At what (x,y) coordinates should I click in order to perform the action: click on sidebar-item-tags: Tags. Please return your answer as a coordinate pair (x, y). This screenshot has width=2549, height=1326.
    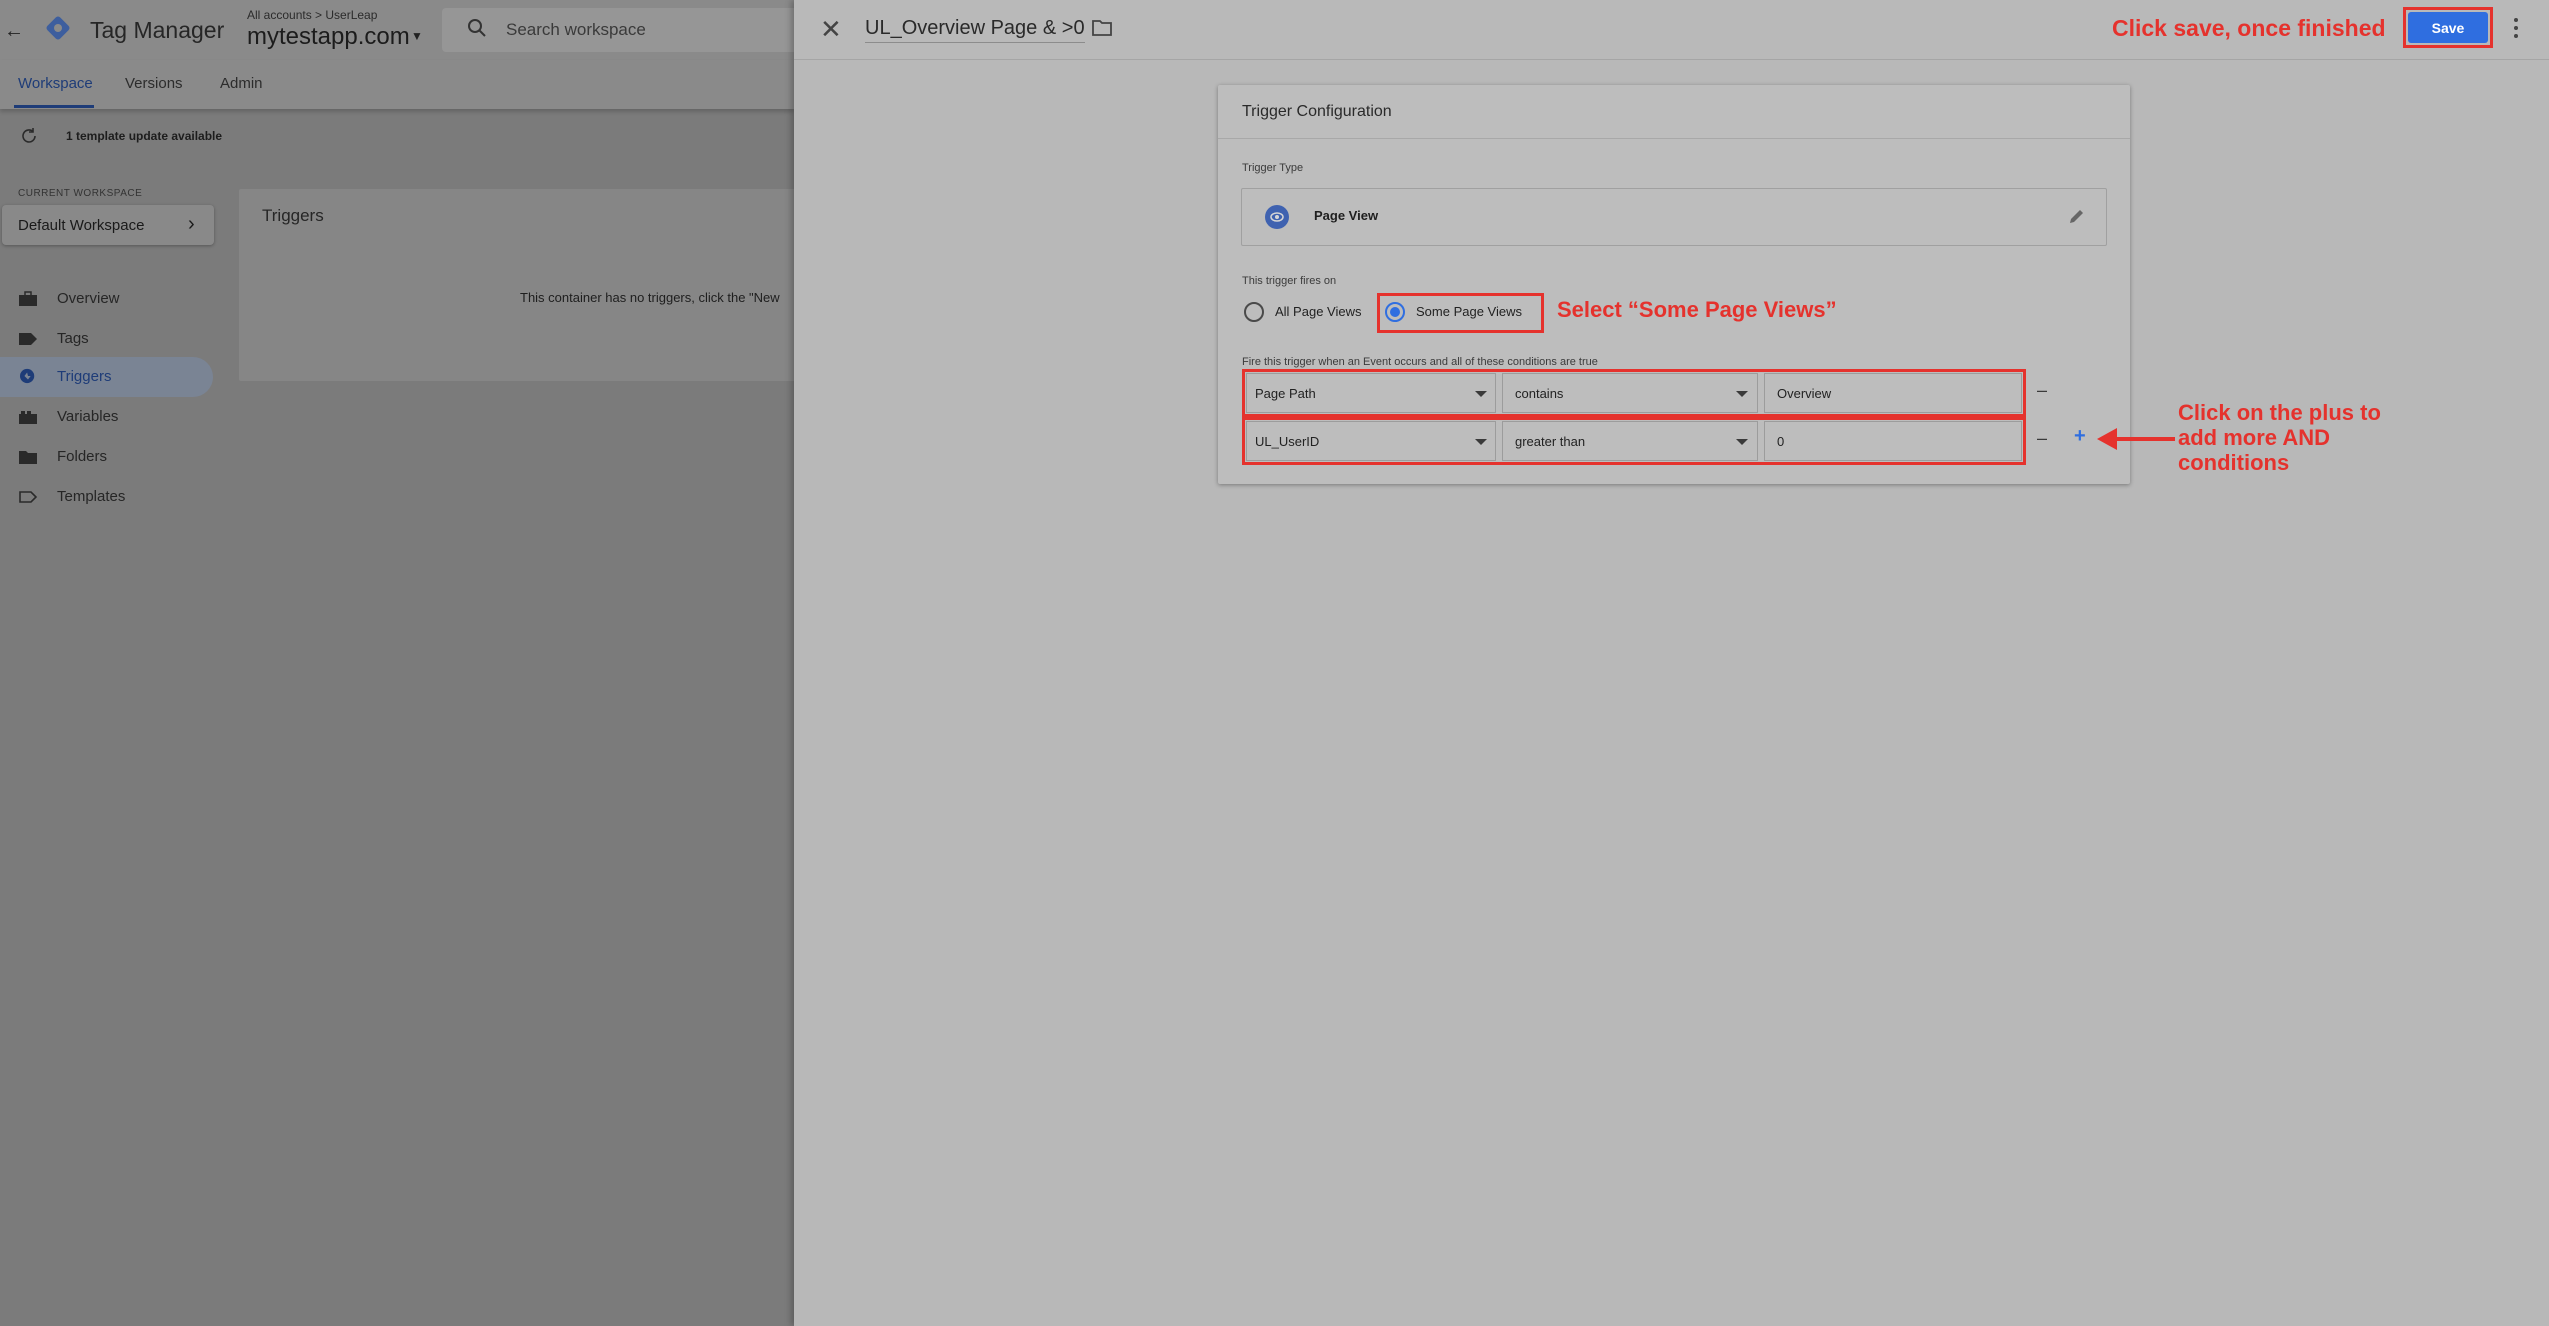
    Looking at the image, I should click on (106, 339).